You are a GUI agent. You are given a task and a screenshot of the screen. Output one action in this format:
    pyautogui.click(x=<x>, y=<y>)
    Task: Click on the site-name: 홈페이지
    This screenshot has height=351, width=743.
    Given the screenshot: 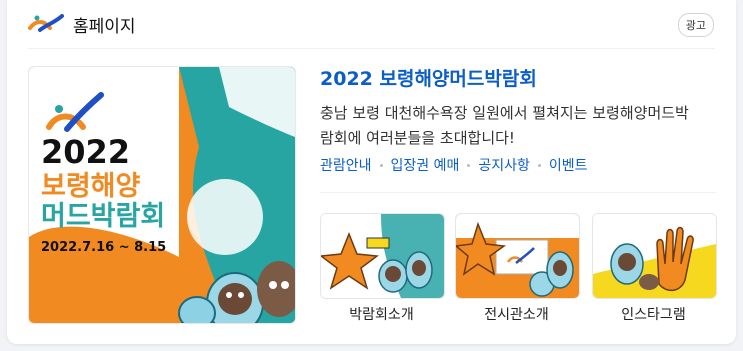 What is the action you would take?
    pyautogui.click(x=104, y=24)
    